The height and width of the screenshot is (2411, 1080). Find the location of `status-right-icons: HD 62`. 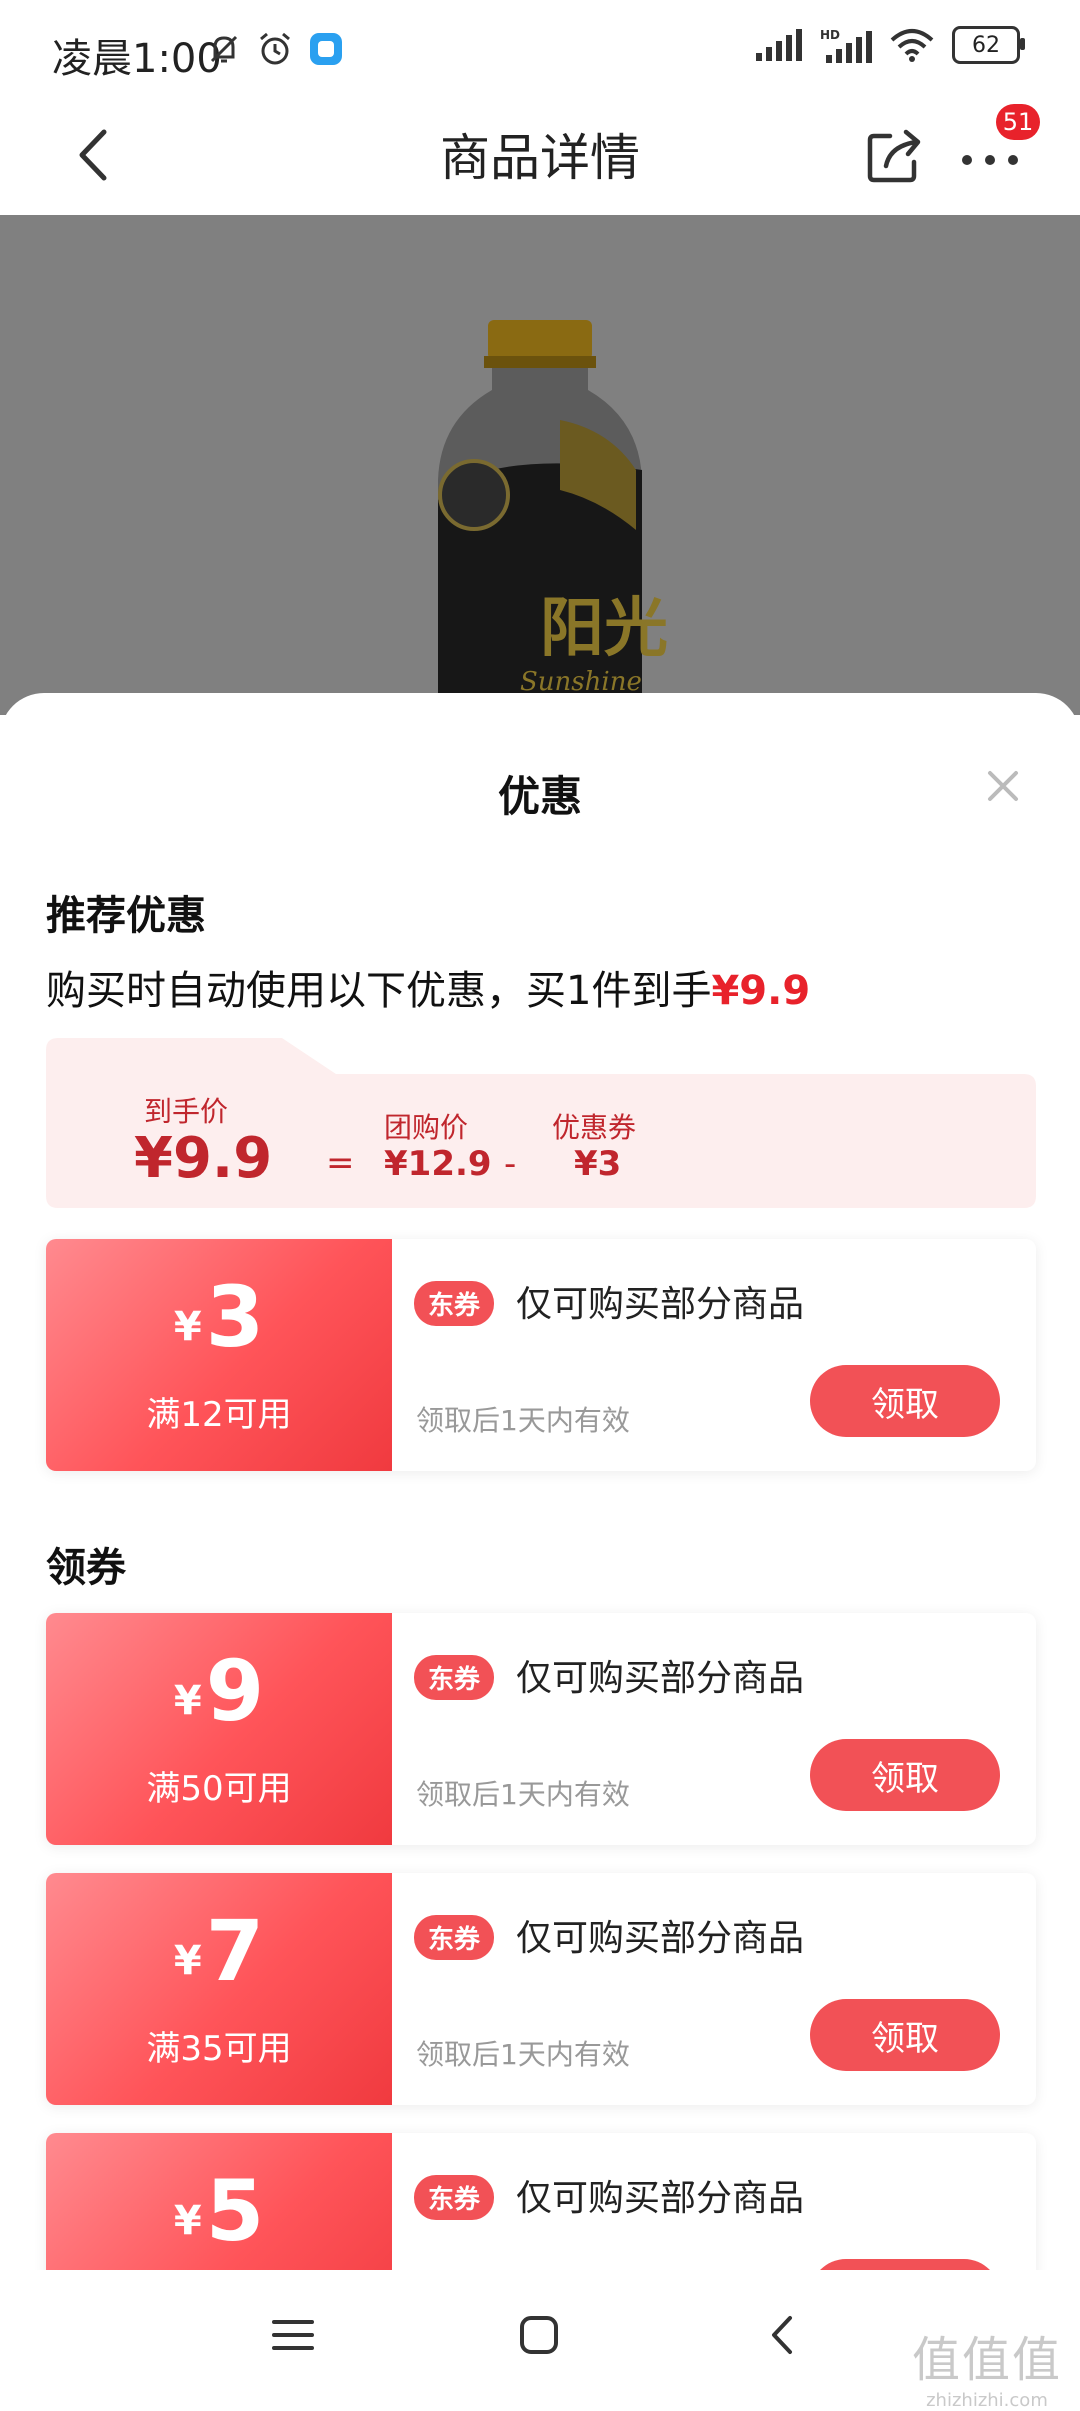

status-right-icons: HD 62 is located at coordinates (890, 45).